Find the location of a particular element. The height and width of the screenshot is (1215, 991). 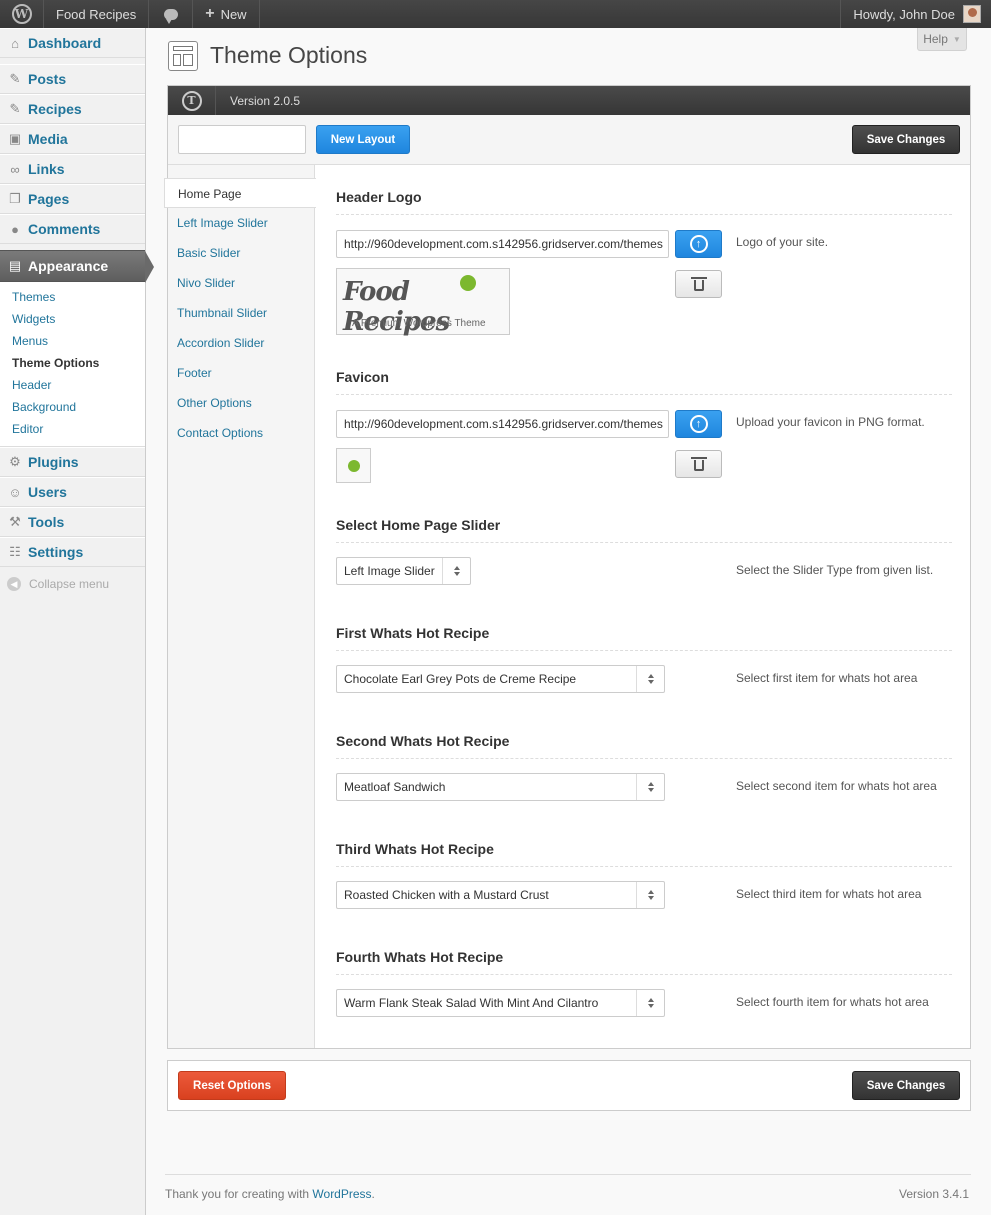

tab-thumbnail-slider: Thumbnail Slider is located at coordinates (241, 313).